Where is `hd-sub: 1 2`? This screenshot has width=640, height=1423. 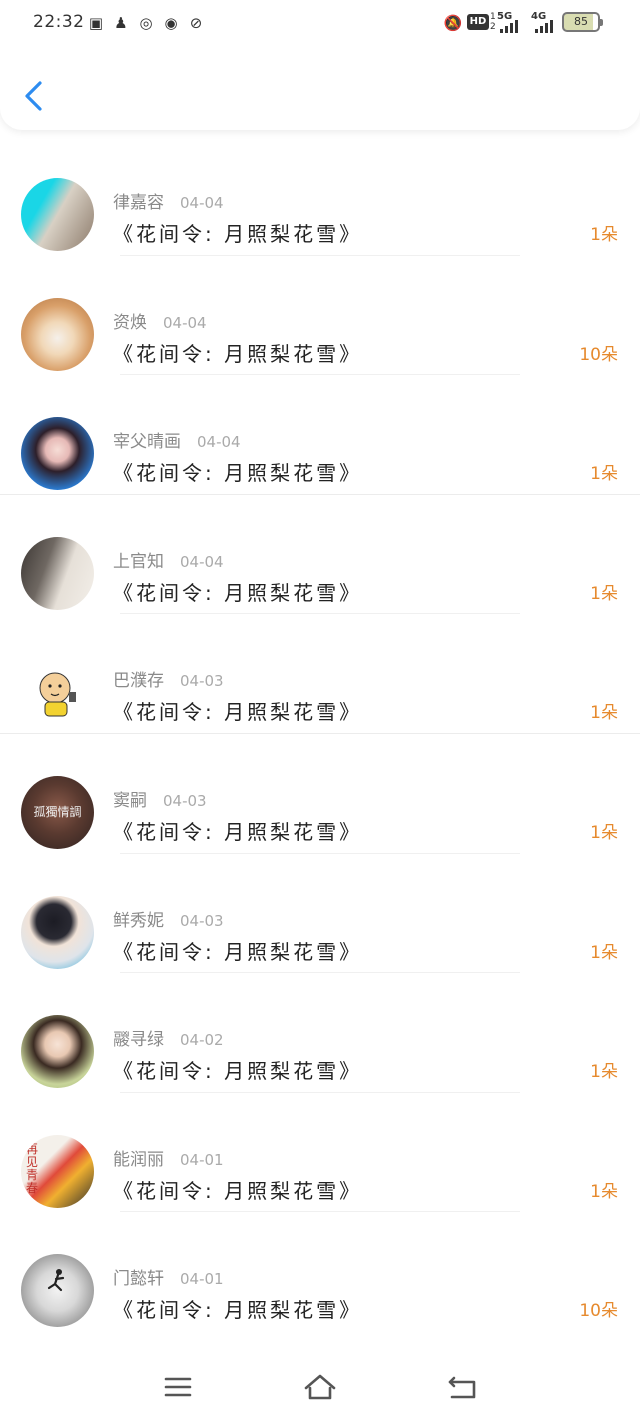 hd-sub: 1 2 is located at coordinates (493, 22).